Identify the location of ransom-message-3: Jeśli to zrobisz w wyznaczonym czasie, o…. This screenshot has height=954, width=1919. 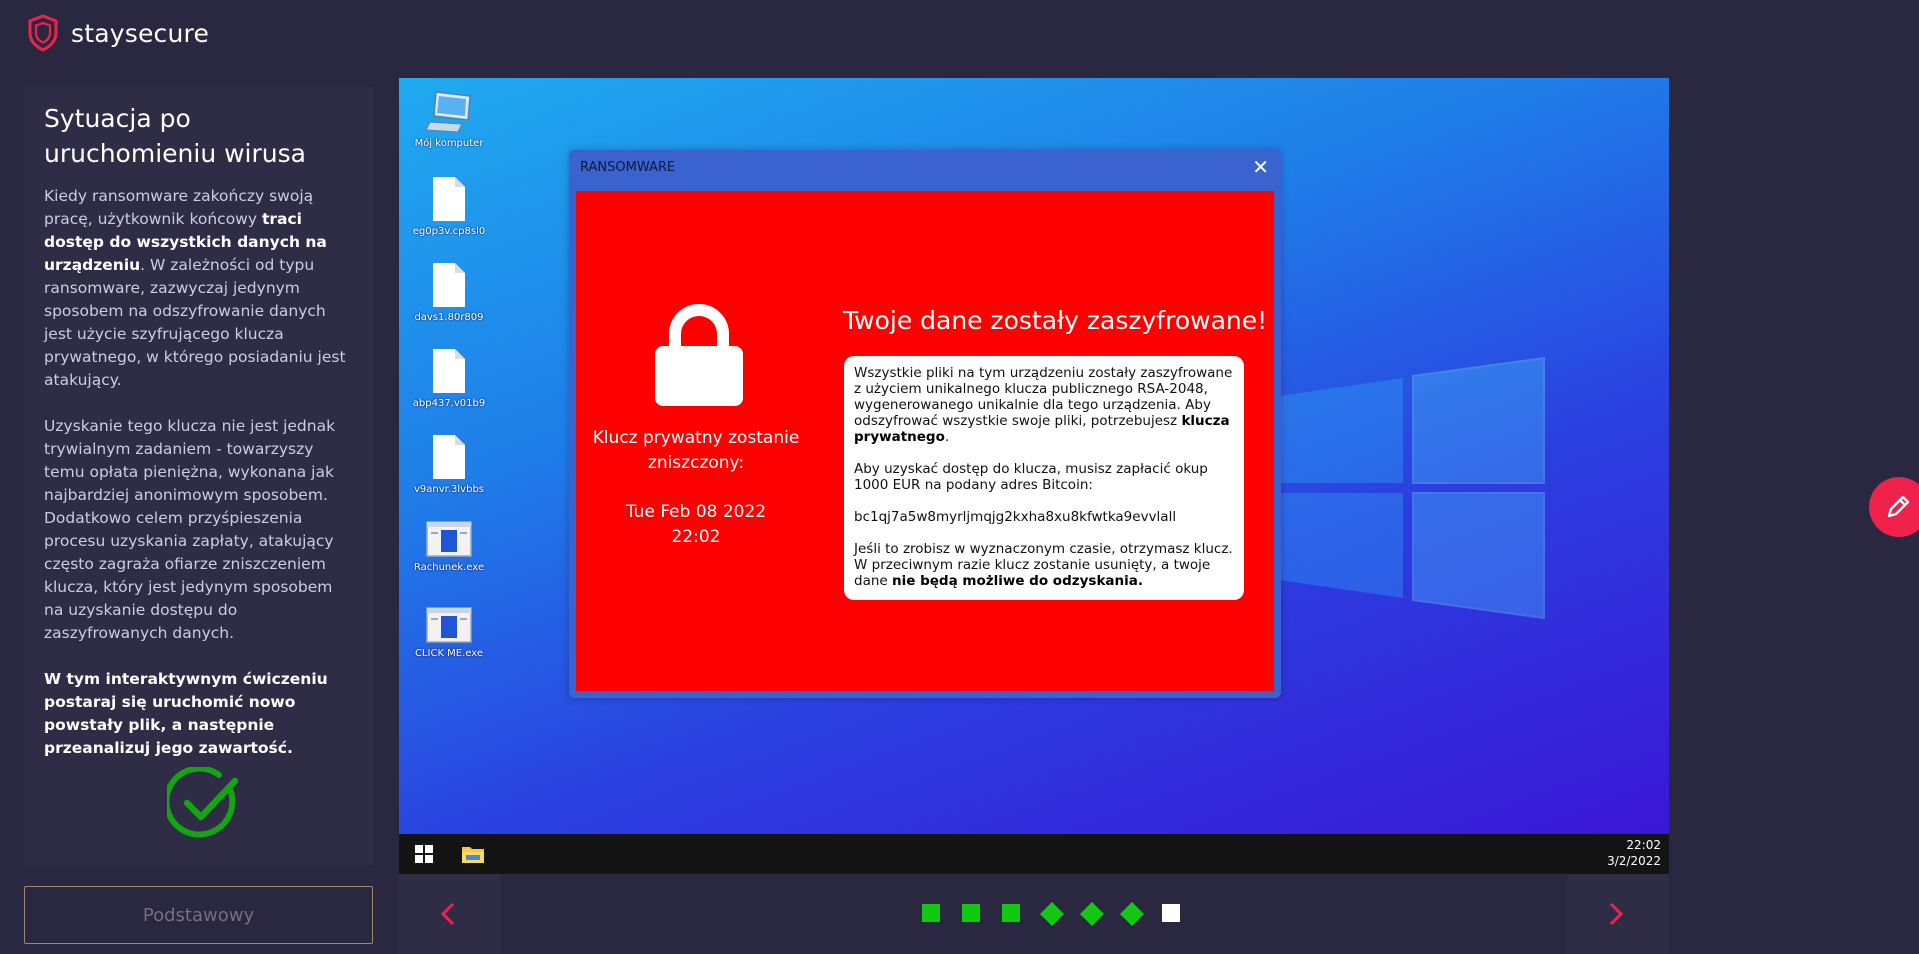
(1044, 565).